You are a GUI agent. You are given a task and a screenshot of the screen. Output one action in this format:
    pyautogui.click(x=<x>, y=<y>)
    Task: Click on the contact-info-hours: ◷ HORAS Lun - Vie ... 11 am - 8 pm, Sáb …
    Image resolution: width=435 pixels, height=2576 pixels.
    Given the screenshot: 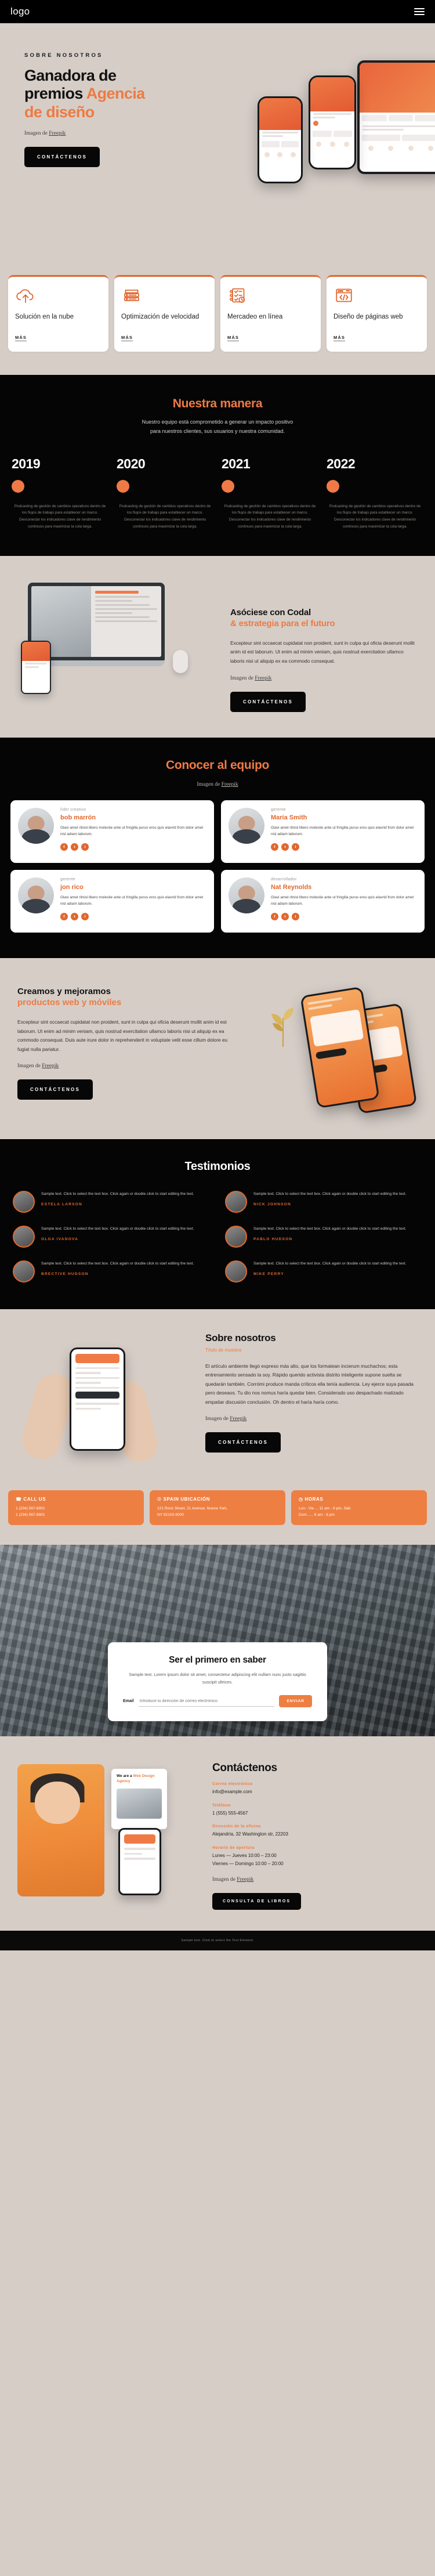 What is the action you would take?
    pyautogui.click(x=359, y=1508)
    